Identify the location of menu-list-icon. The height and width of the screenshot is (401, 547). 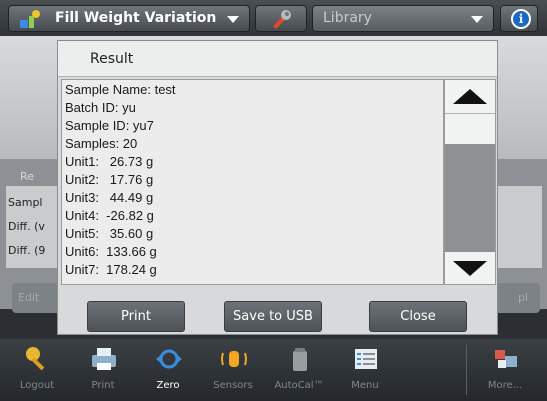
(366, 359).